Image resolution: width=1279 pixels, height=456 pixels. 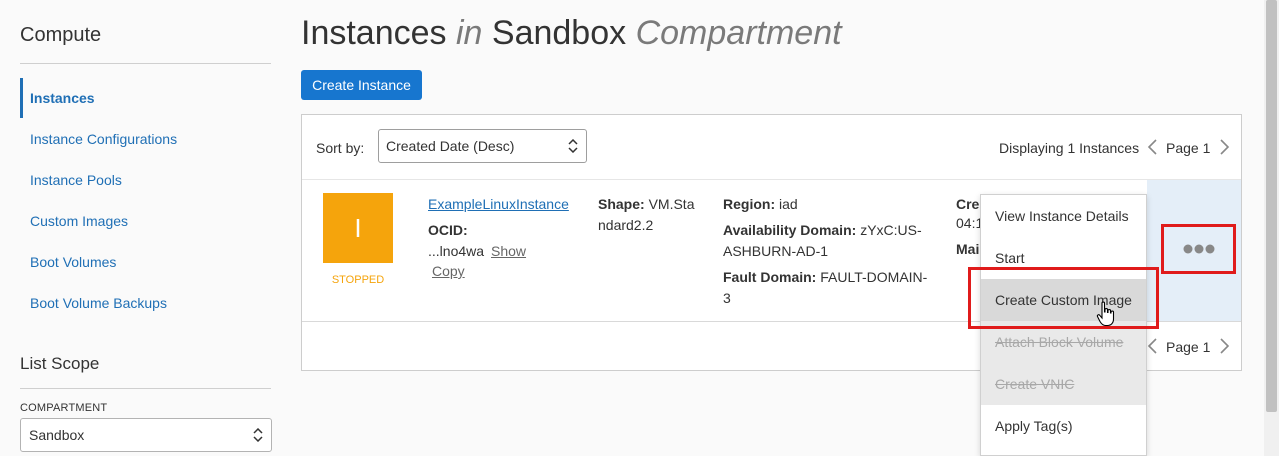 I want to click on sort-select: Created Date (Desc), so click(x=482, y=146).